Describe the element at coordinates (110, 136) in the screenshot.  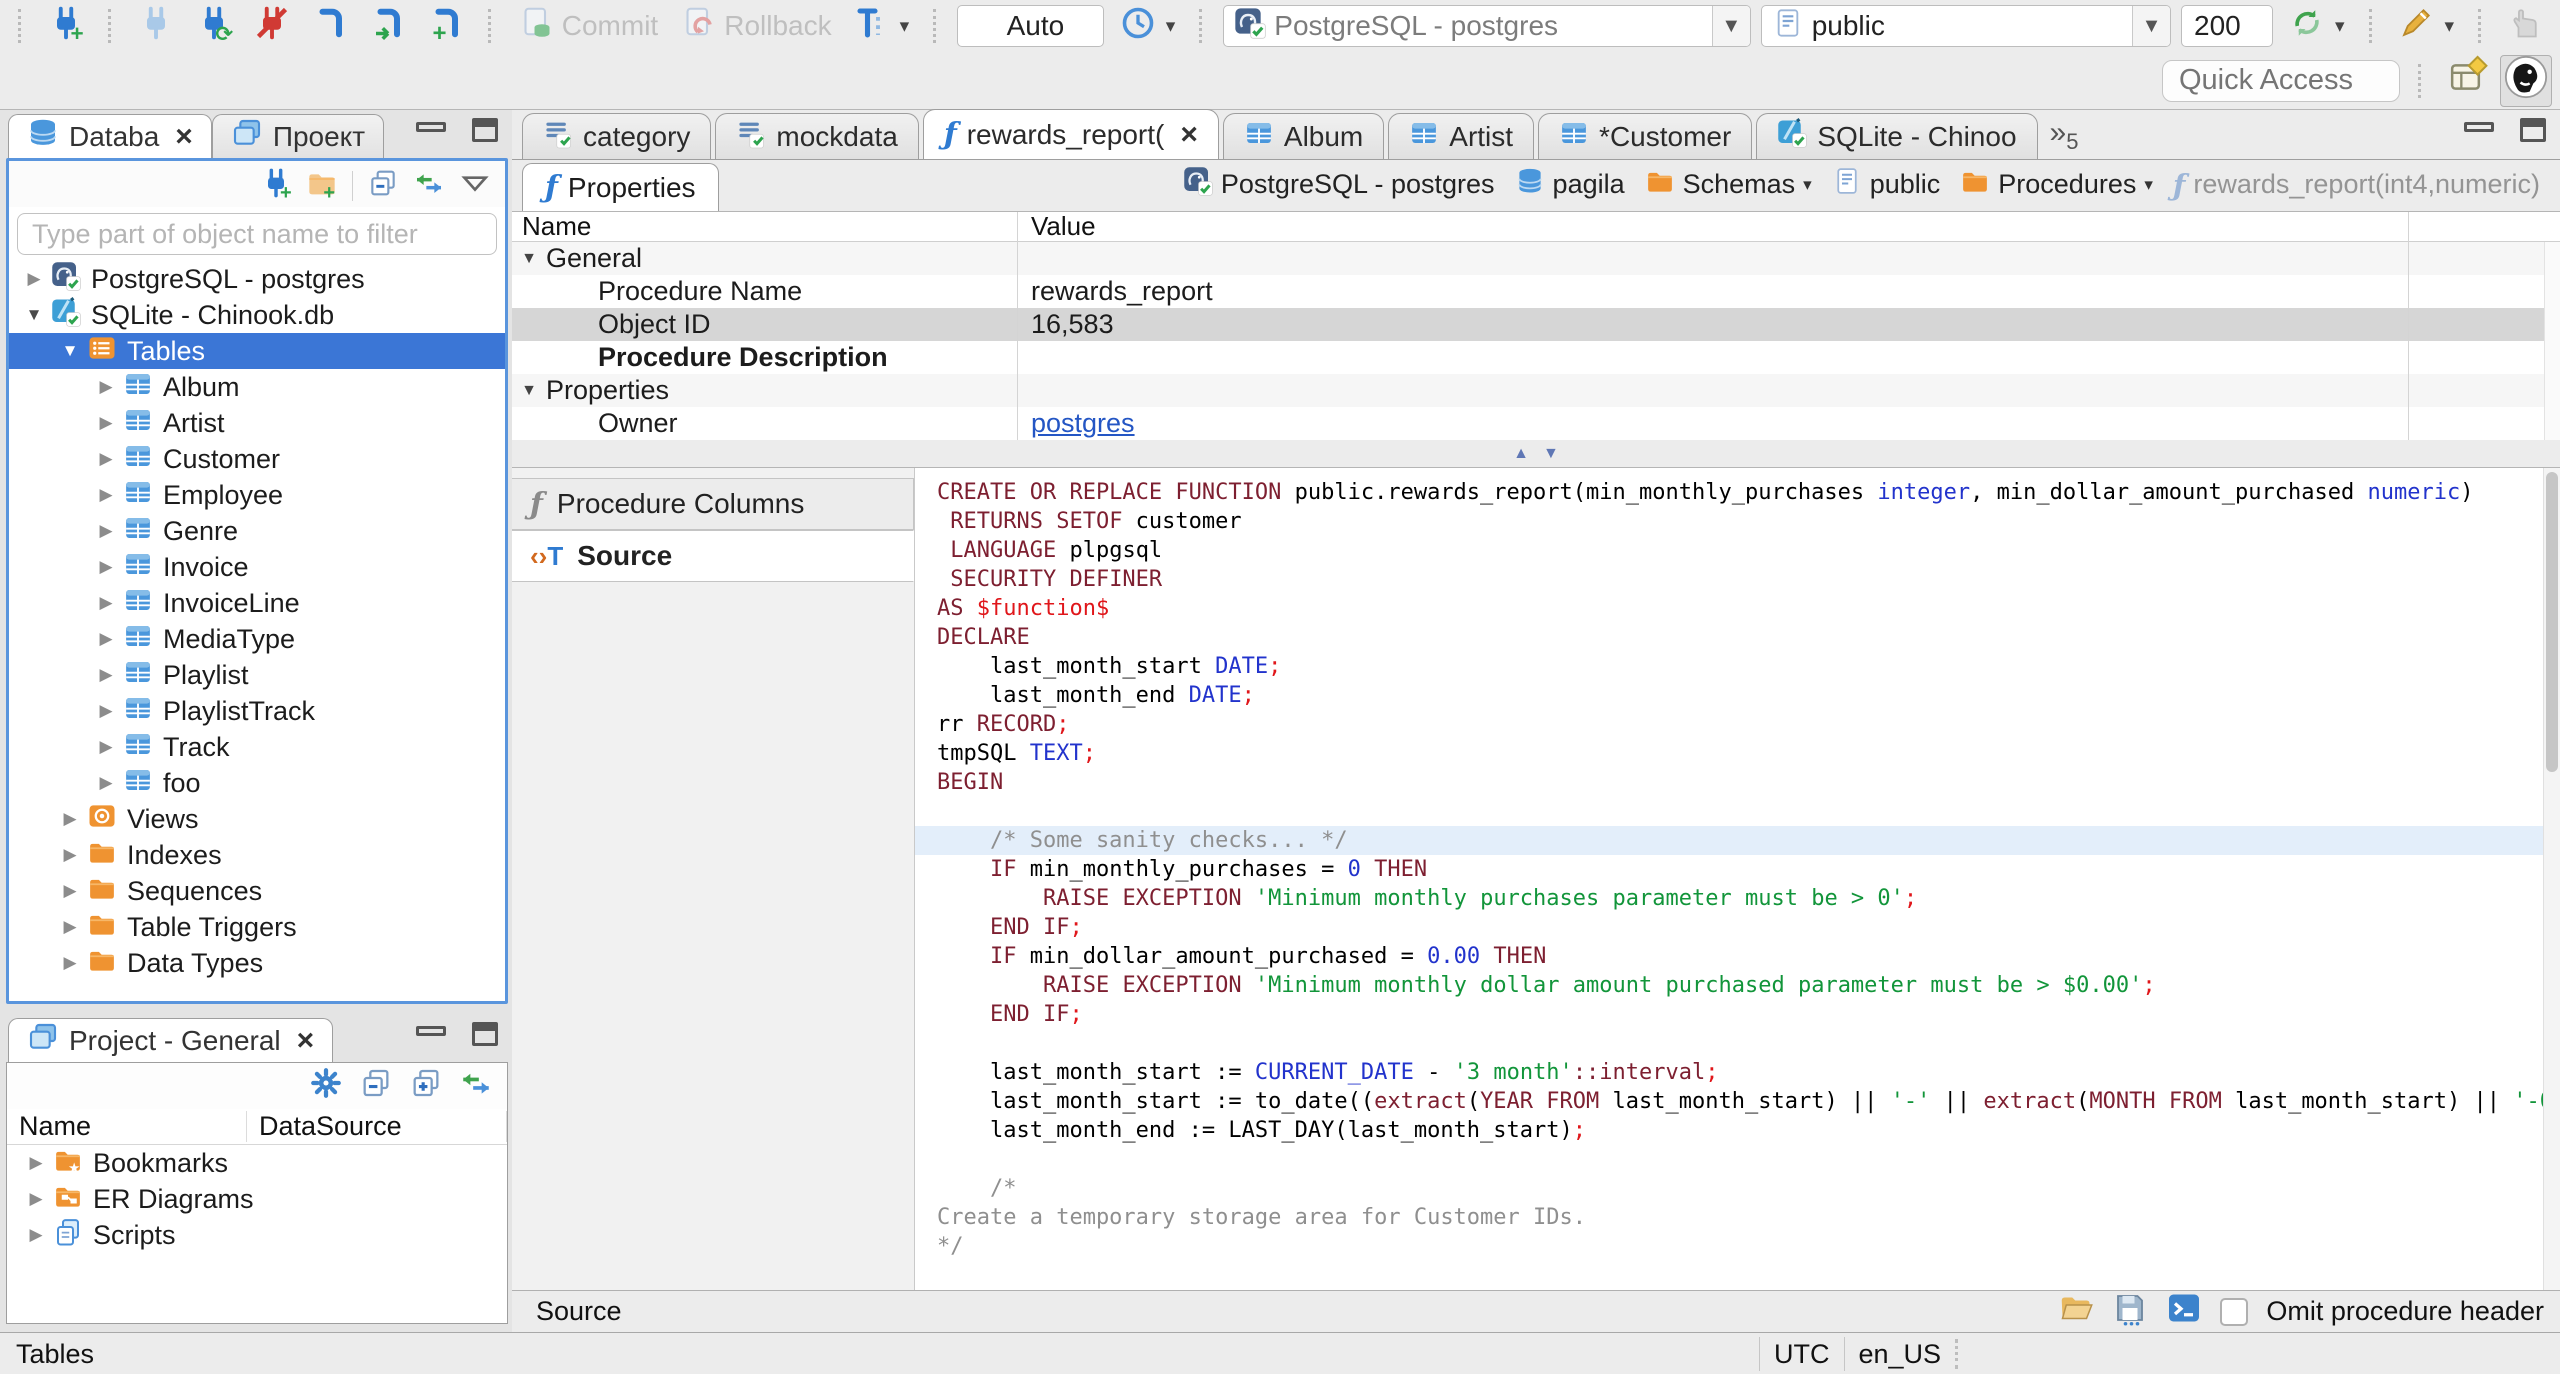
I see `tab-database-navigator: Databa ×` at that location.